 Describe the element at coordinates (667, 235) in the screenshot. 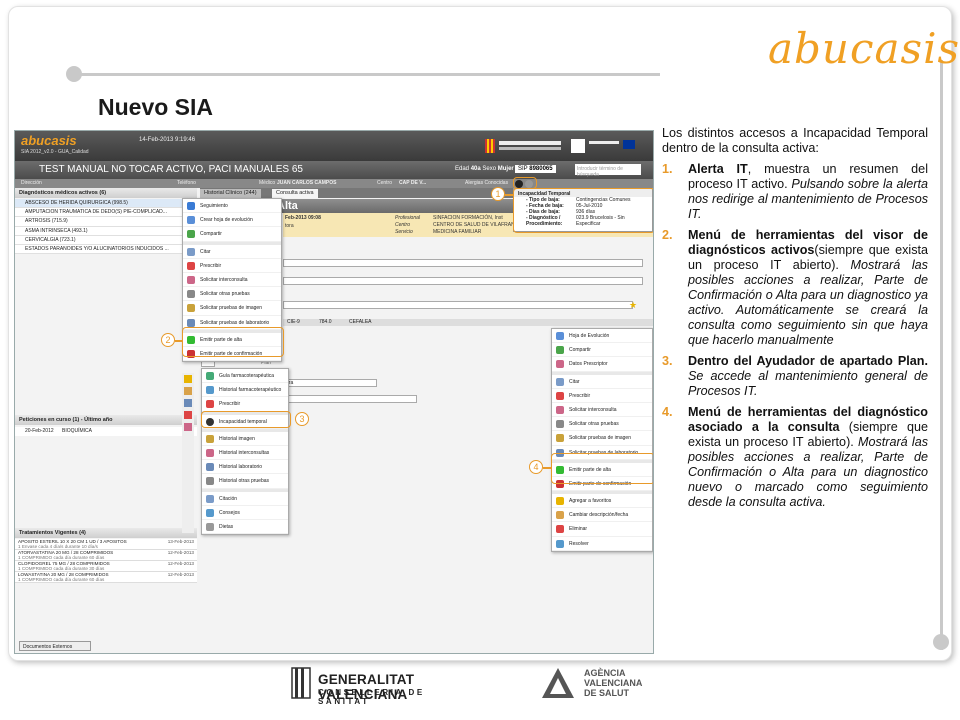

I see `item-number: 2.` at that location.